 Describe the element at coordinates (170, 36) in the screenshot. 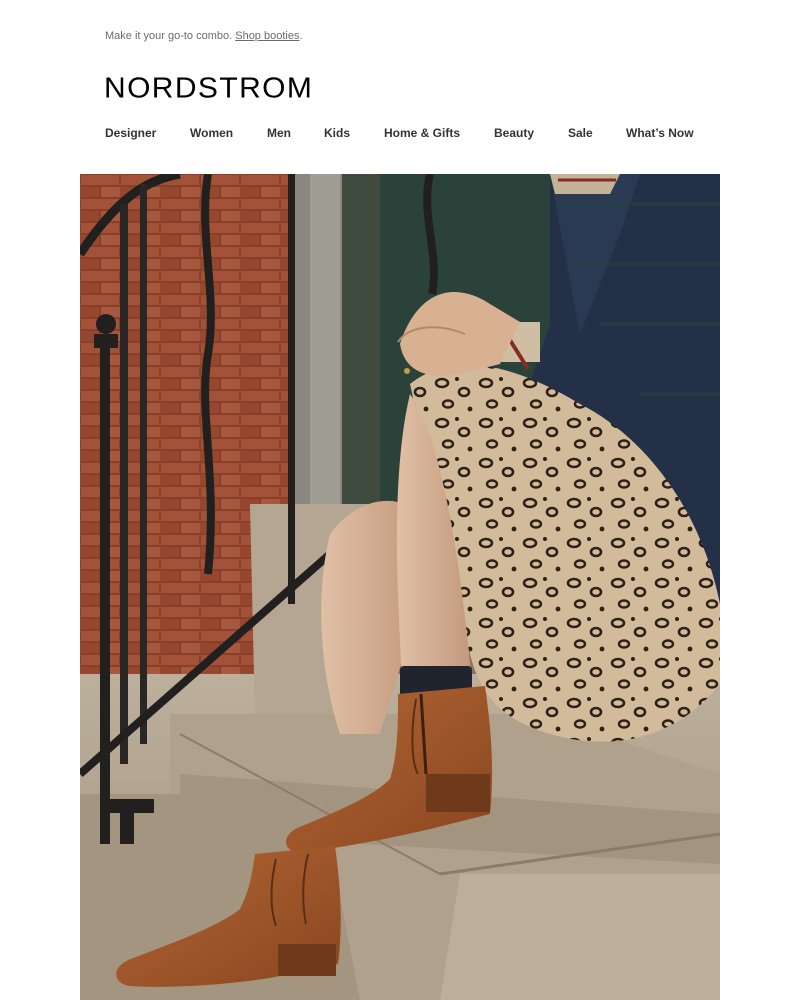

I see `preheader-text: Make it your go-to combo.` at that location.